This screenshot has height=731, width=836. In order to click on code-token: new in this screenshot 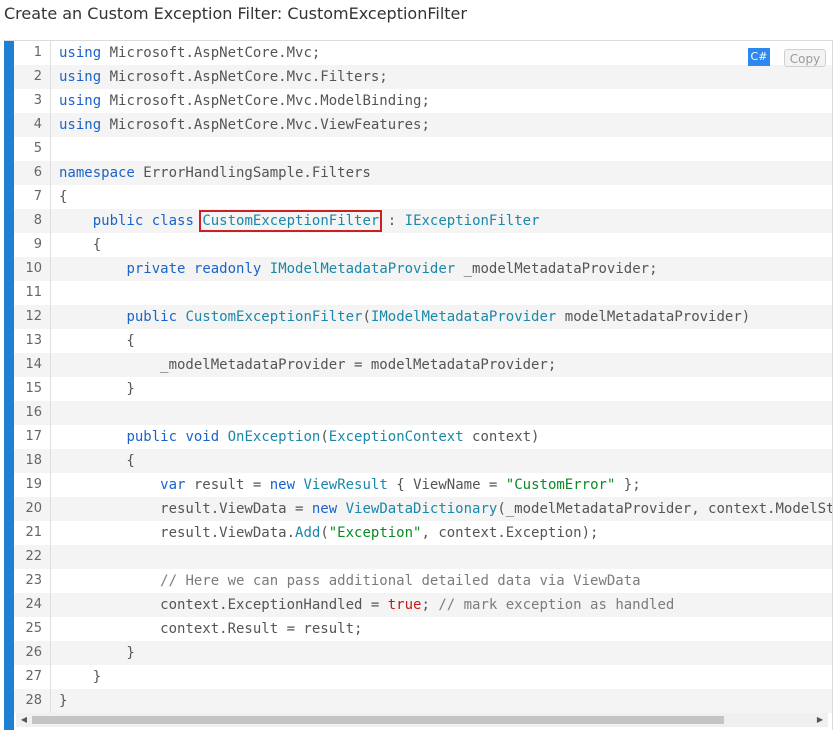, I will do `click(324, 509)`.